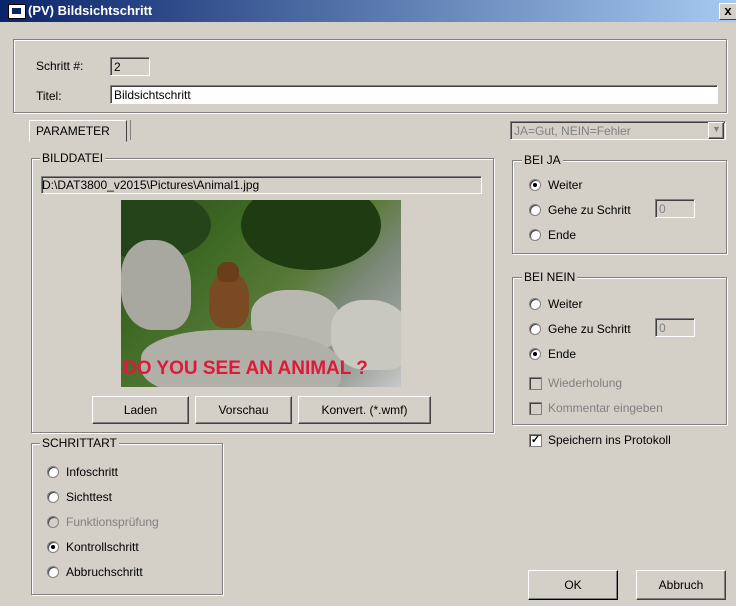 This screenshot has height=606, width=736. Describe the element at coordinates (535, 185) in the screenshot. I see `bei-ja-weiter-radio` at that location.